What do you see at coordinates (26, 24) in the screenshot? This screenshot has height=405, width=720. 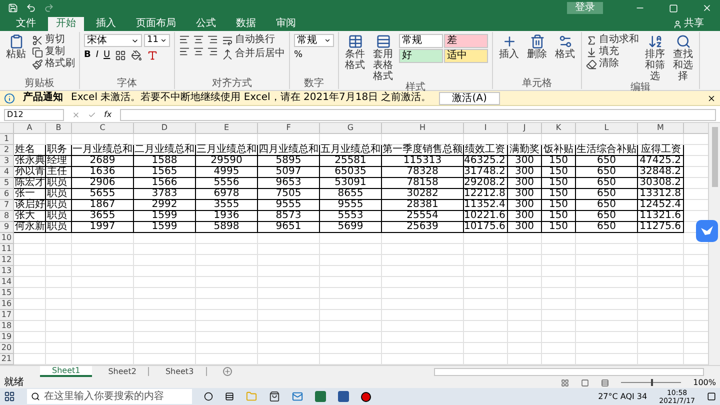 I see `ribbon-tab: 文件` at bounding box center [26, 24].